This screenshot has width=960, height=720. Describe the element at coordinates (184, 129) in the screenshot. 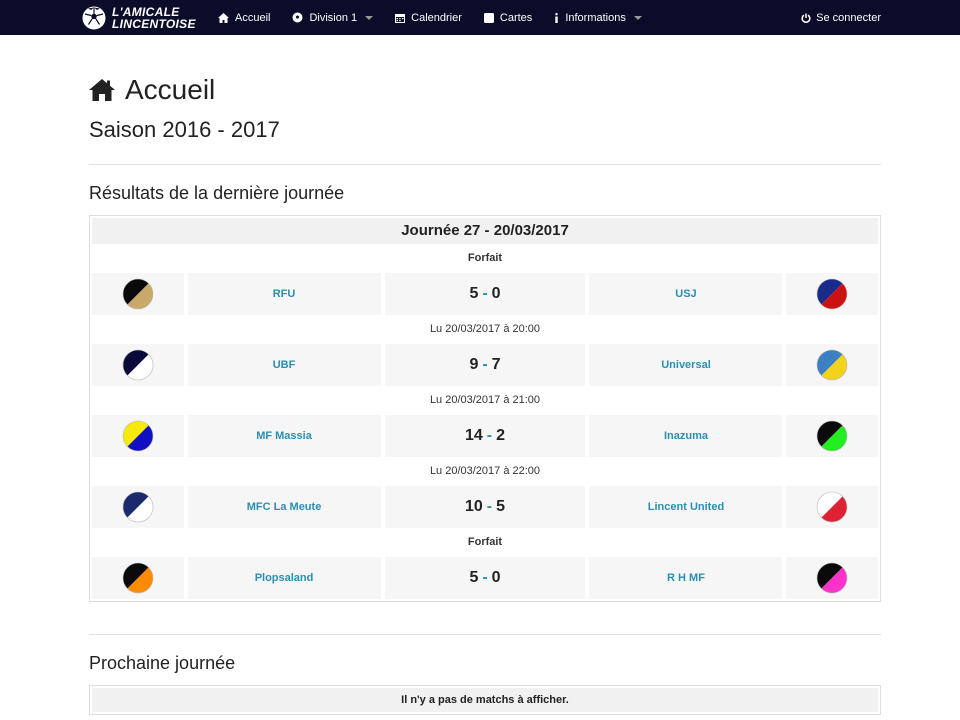

I see `season-subtitle: Saison 2016 - 2017` at that location.